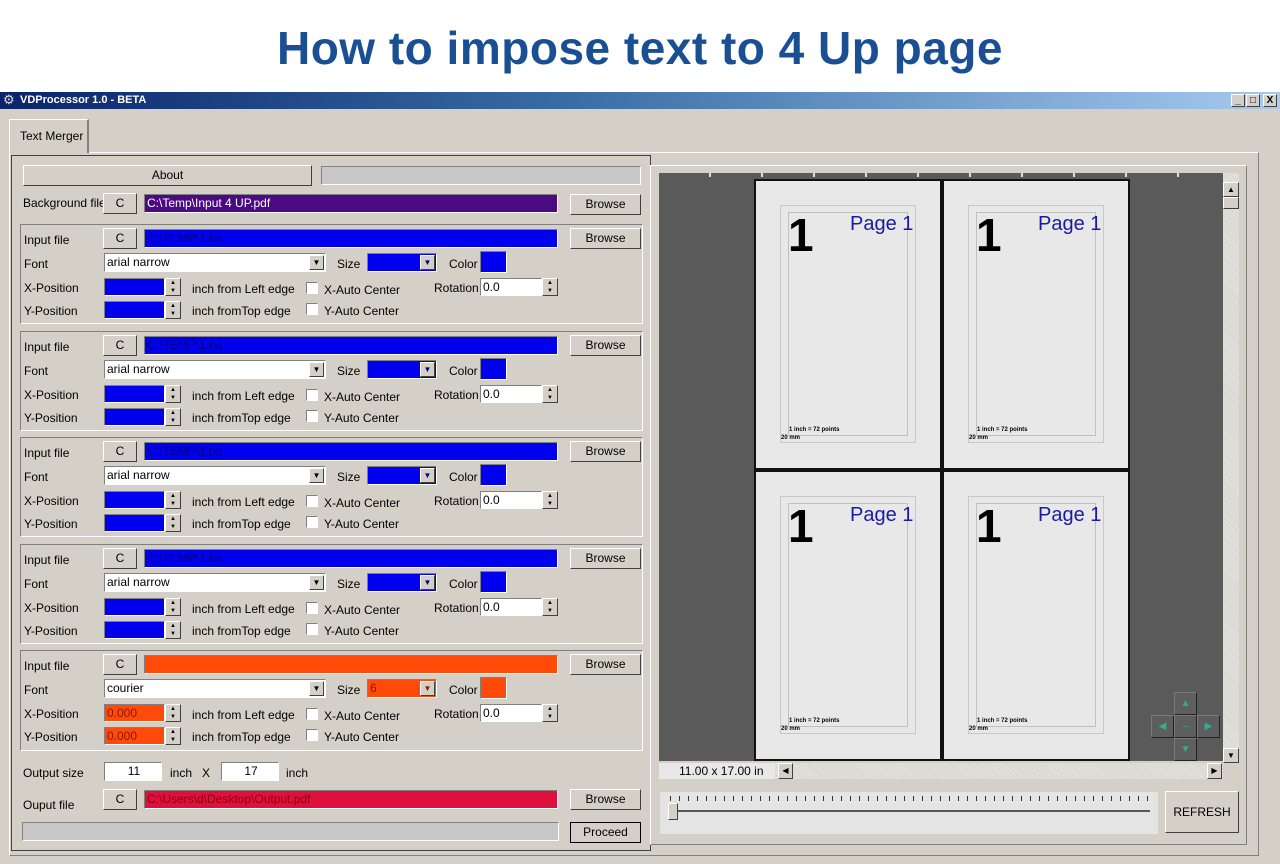  What do you see at coordinates (134, 736) in the screenshot?
I see `y-position-input: 0.000` at bounding box center [134, 736].